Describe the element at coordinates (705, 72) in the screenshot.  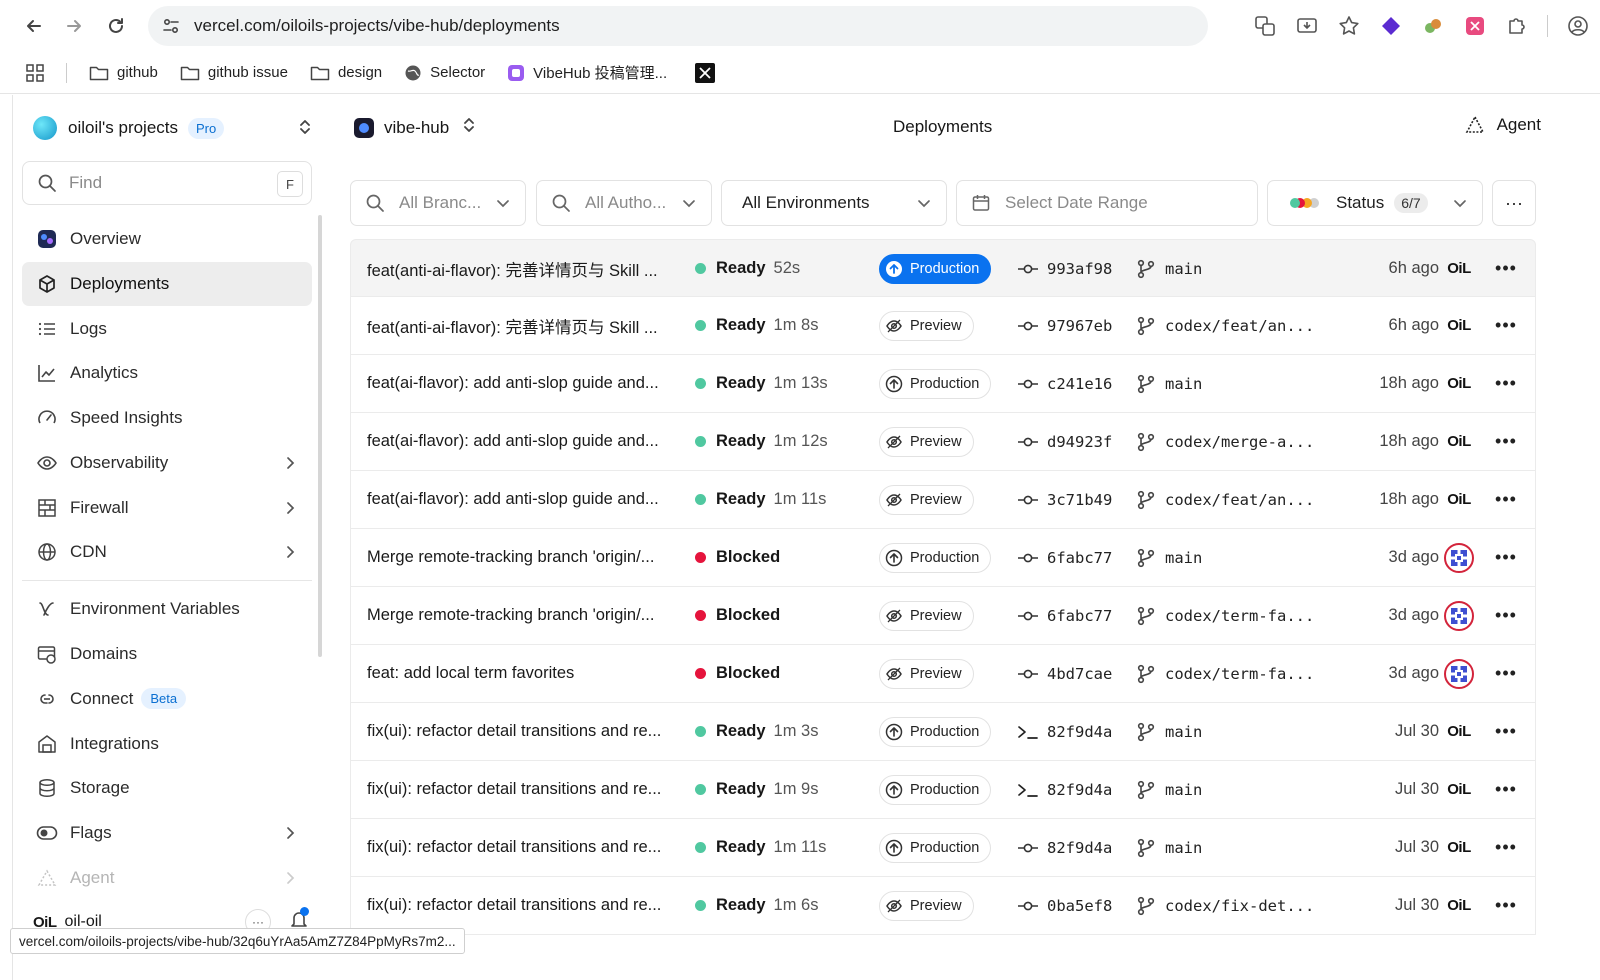
I see `bookmark-x` at that location.